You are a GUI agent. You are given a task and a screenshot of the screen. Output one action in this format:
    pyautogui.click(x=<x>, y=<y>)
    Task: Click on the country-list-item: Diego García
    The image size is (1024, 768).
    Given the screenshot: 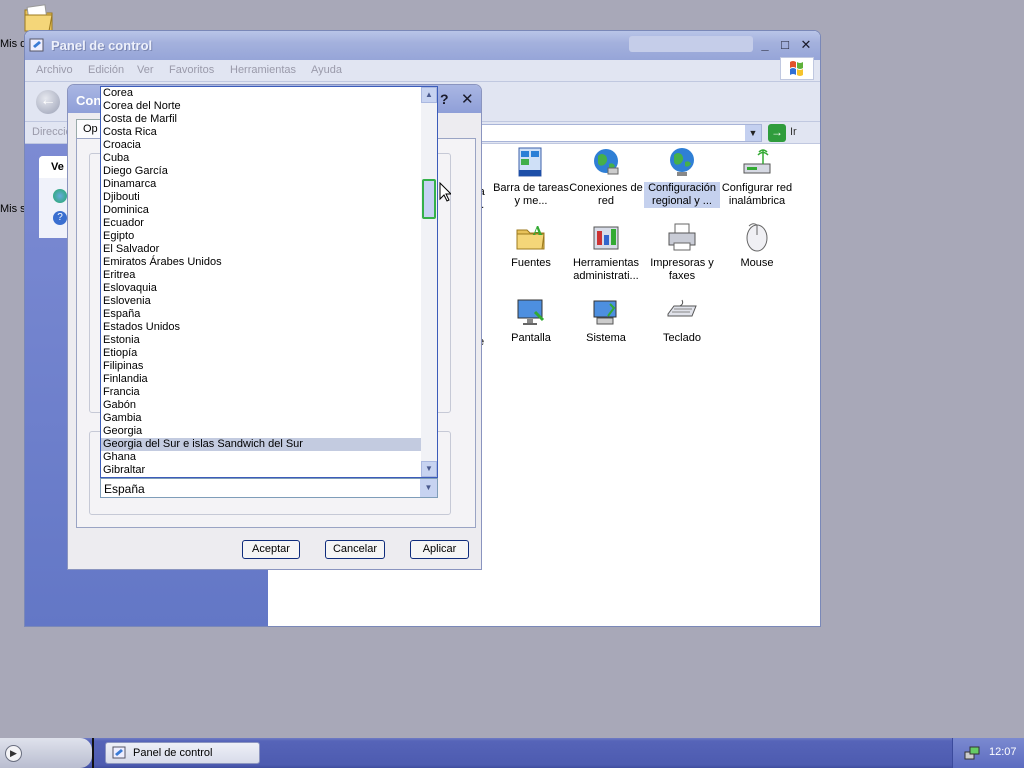 What is the action you would take?
    pyautogui.click(x=261, y=171)
    